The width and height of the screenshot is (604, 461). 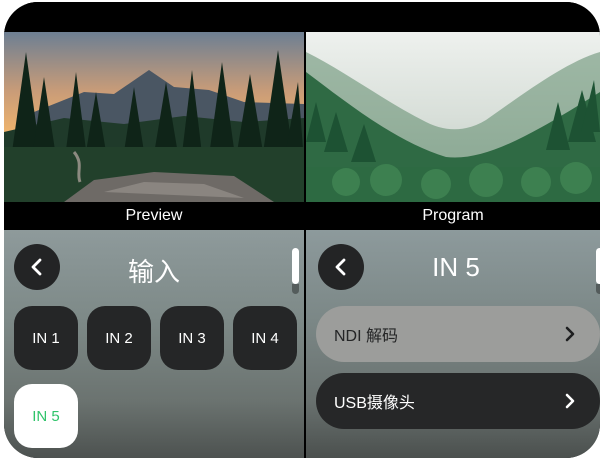 What do you see at coordinates (265, 338) in the screenshot?
I see `input-button-4: IN 4` at bounding box center [265, 338].